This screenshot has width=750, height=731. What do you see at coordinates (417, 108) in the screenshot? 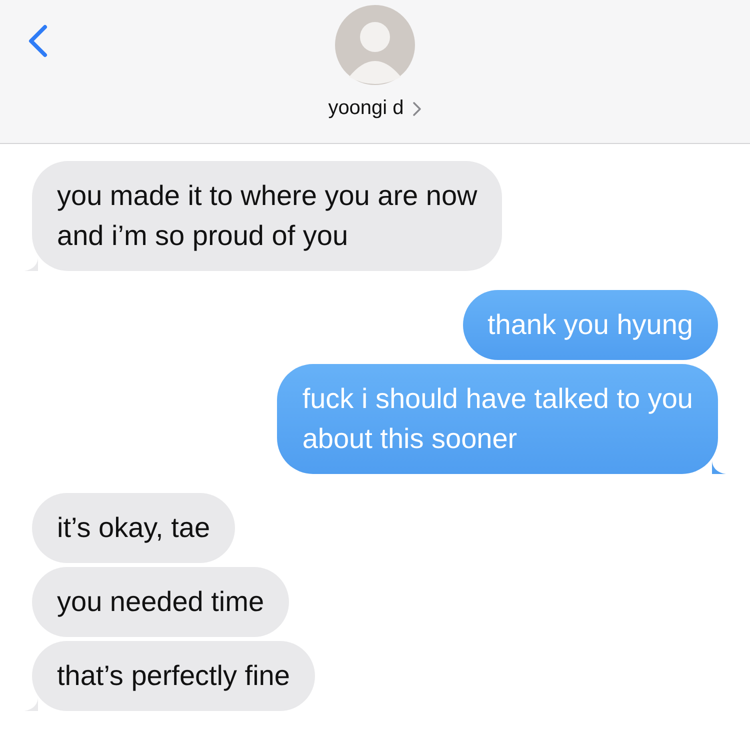
I see `chevron-icon` at bounding box center [417, 108].